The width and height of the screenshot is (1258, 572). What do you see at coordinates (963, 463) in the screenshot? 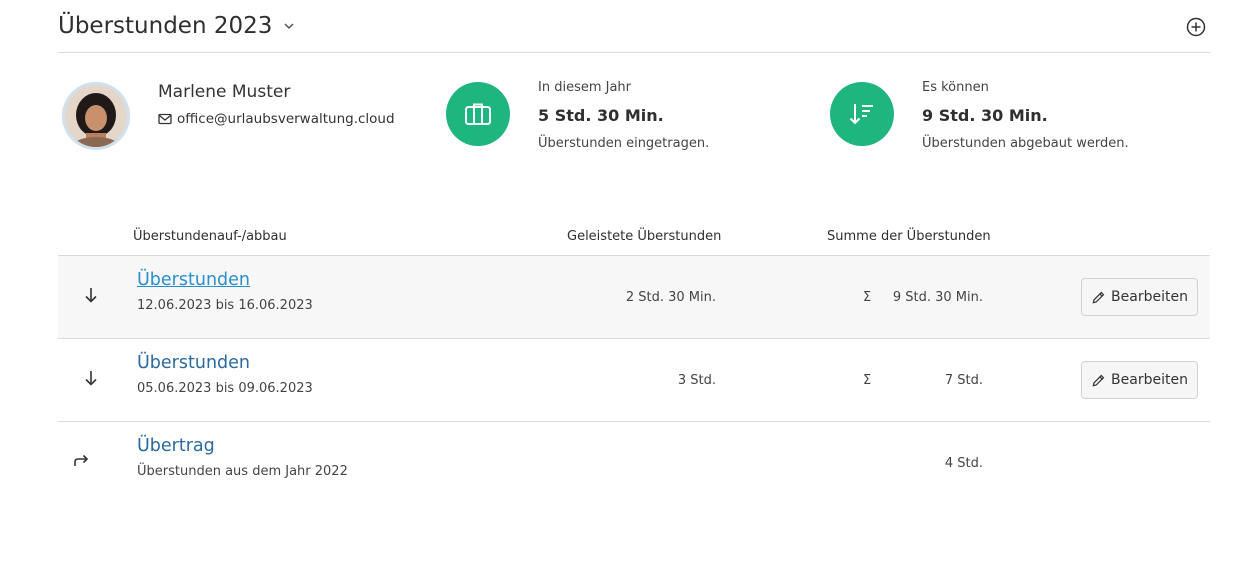
I see `sum-hours: 4 Std.` at bounding box center [963, 463].